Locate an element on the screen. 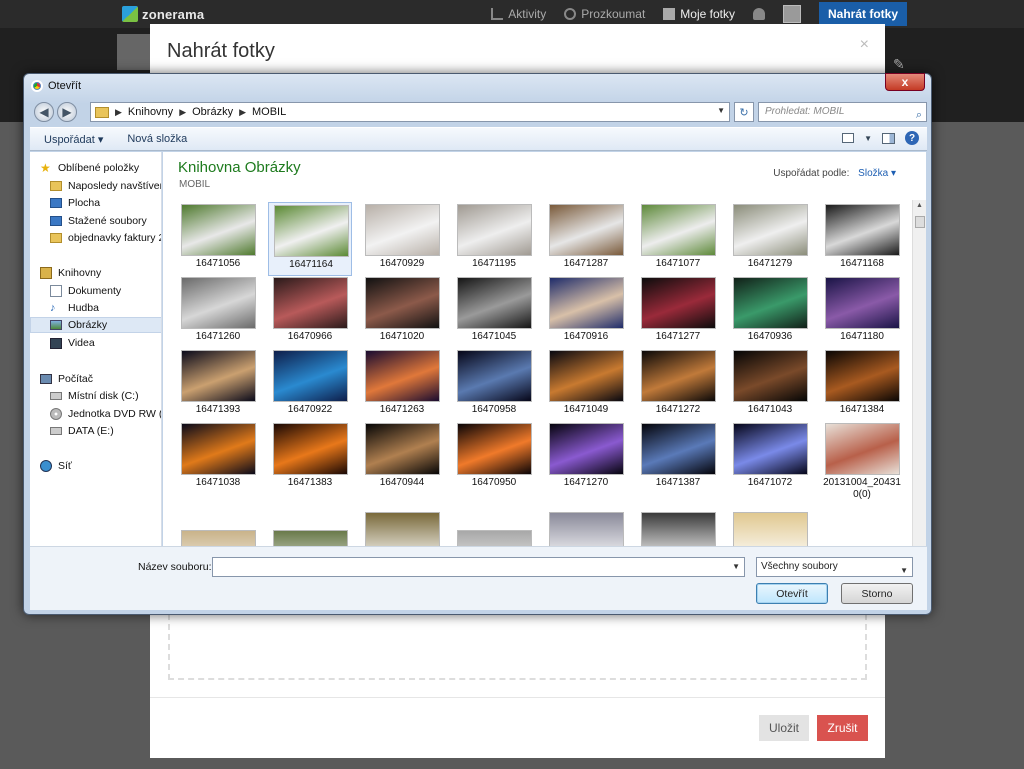  file-thumbnail: 16470936 is located at coordinates (770, 312).